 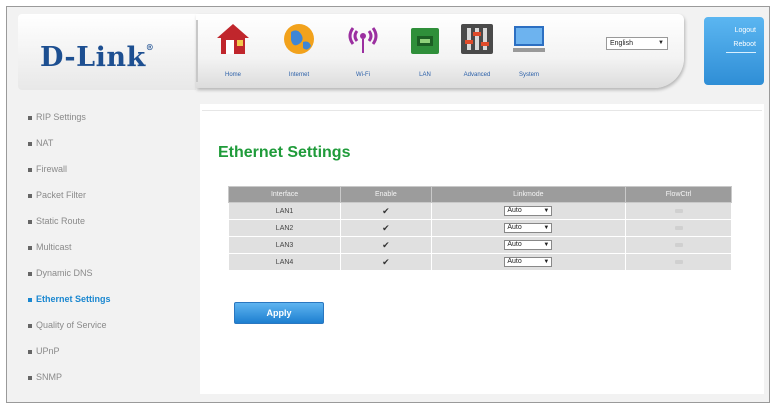 What do you see at coordinates (284, 228) in the screenshot?
I see `interface-cell: LAN2` at bounding box center [284, 228].